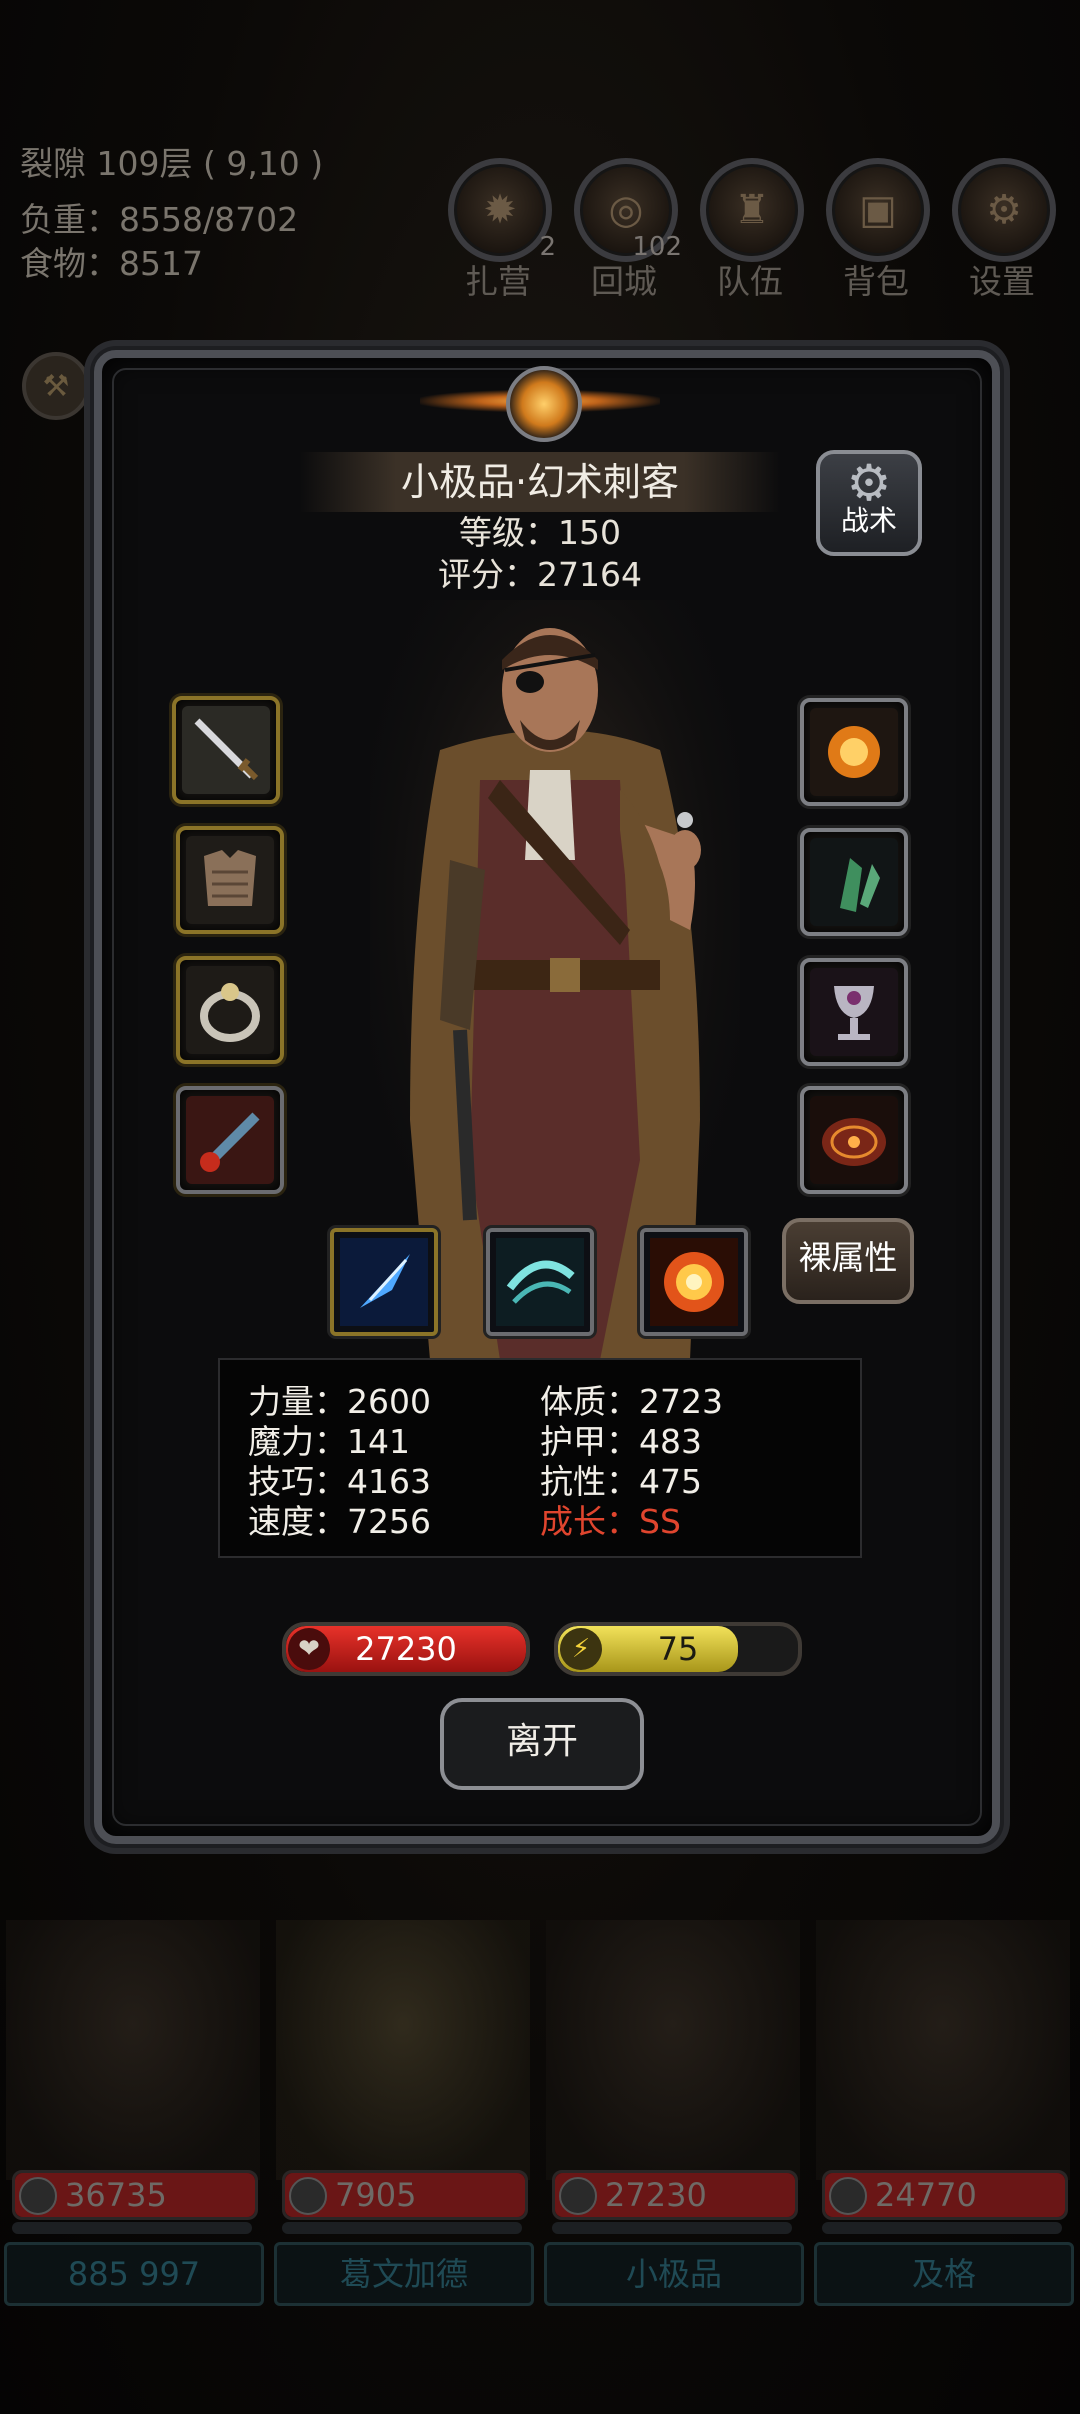 The width and height of the screenshot is (1080, 2414). I want to click on backpack-icon: ▣, so click(878, 210).